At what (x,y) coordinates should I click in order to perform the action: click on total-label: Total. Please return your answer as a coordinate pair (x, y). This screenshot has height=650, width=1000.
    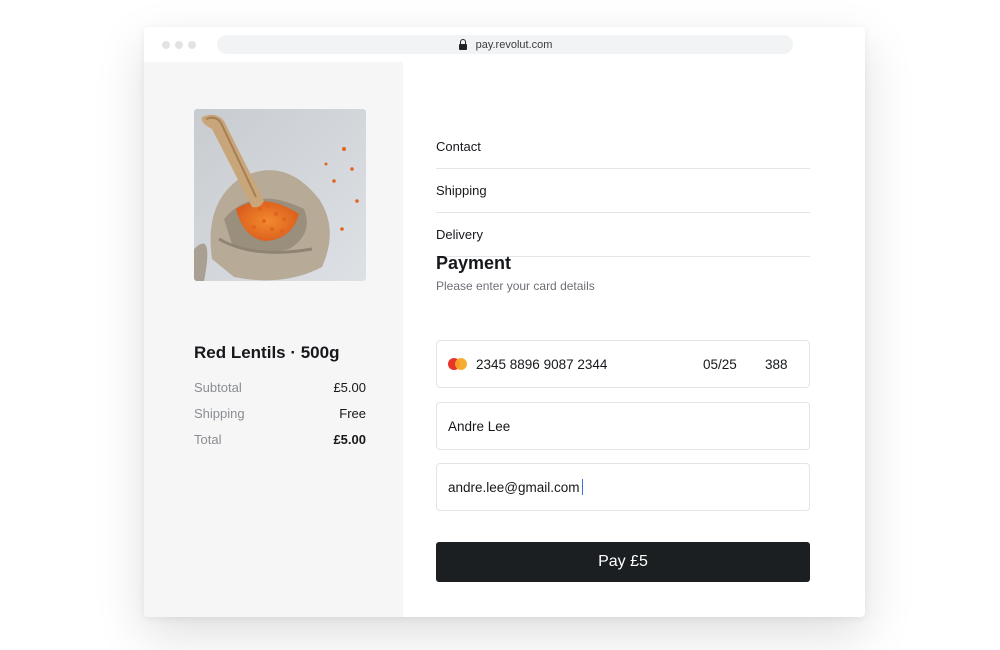
    Looking at the image, I should click on (208, 439).